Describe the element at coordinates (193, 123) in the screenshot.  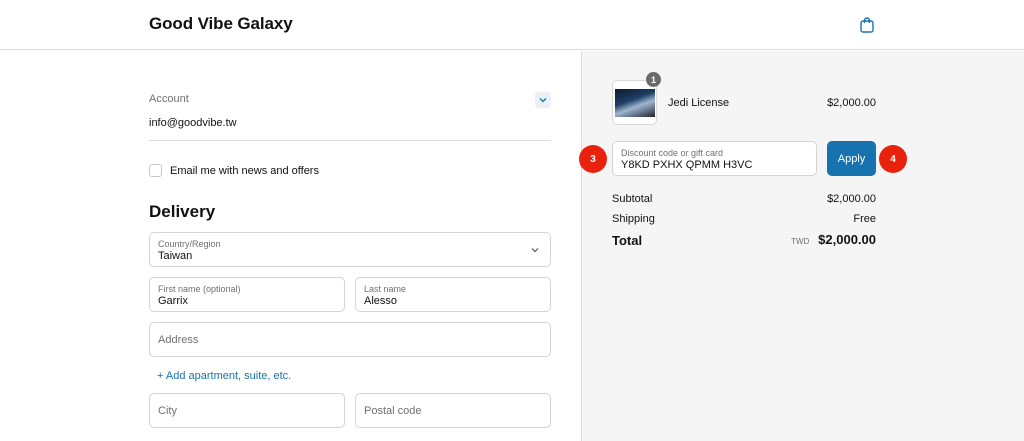
I see `account-email: info@goodvibe.tw` at that location.